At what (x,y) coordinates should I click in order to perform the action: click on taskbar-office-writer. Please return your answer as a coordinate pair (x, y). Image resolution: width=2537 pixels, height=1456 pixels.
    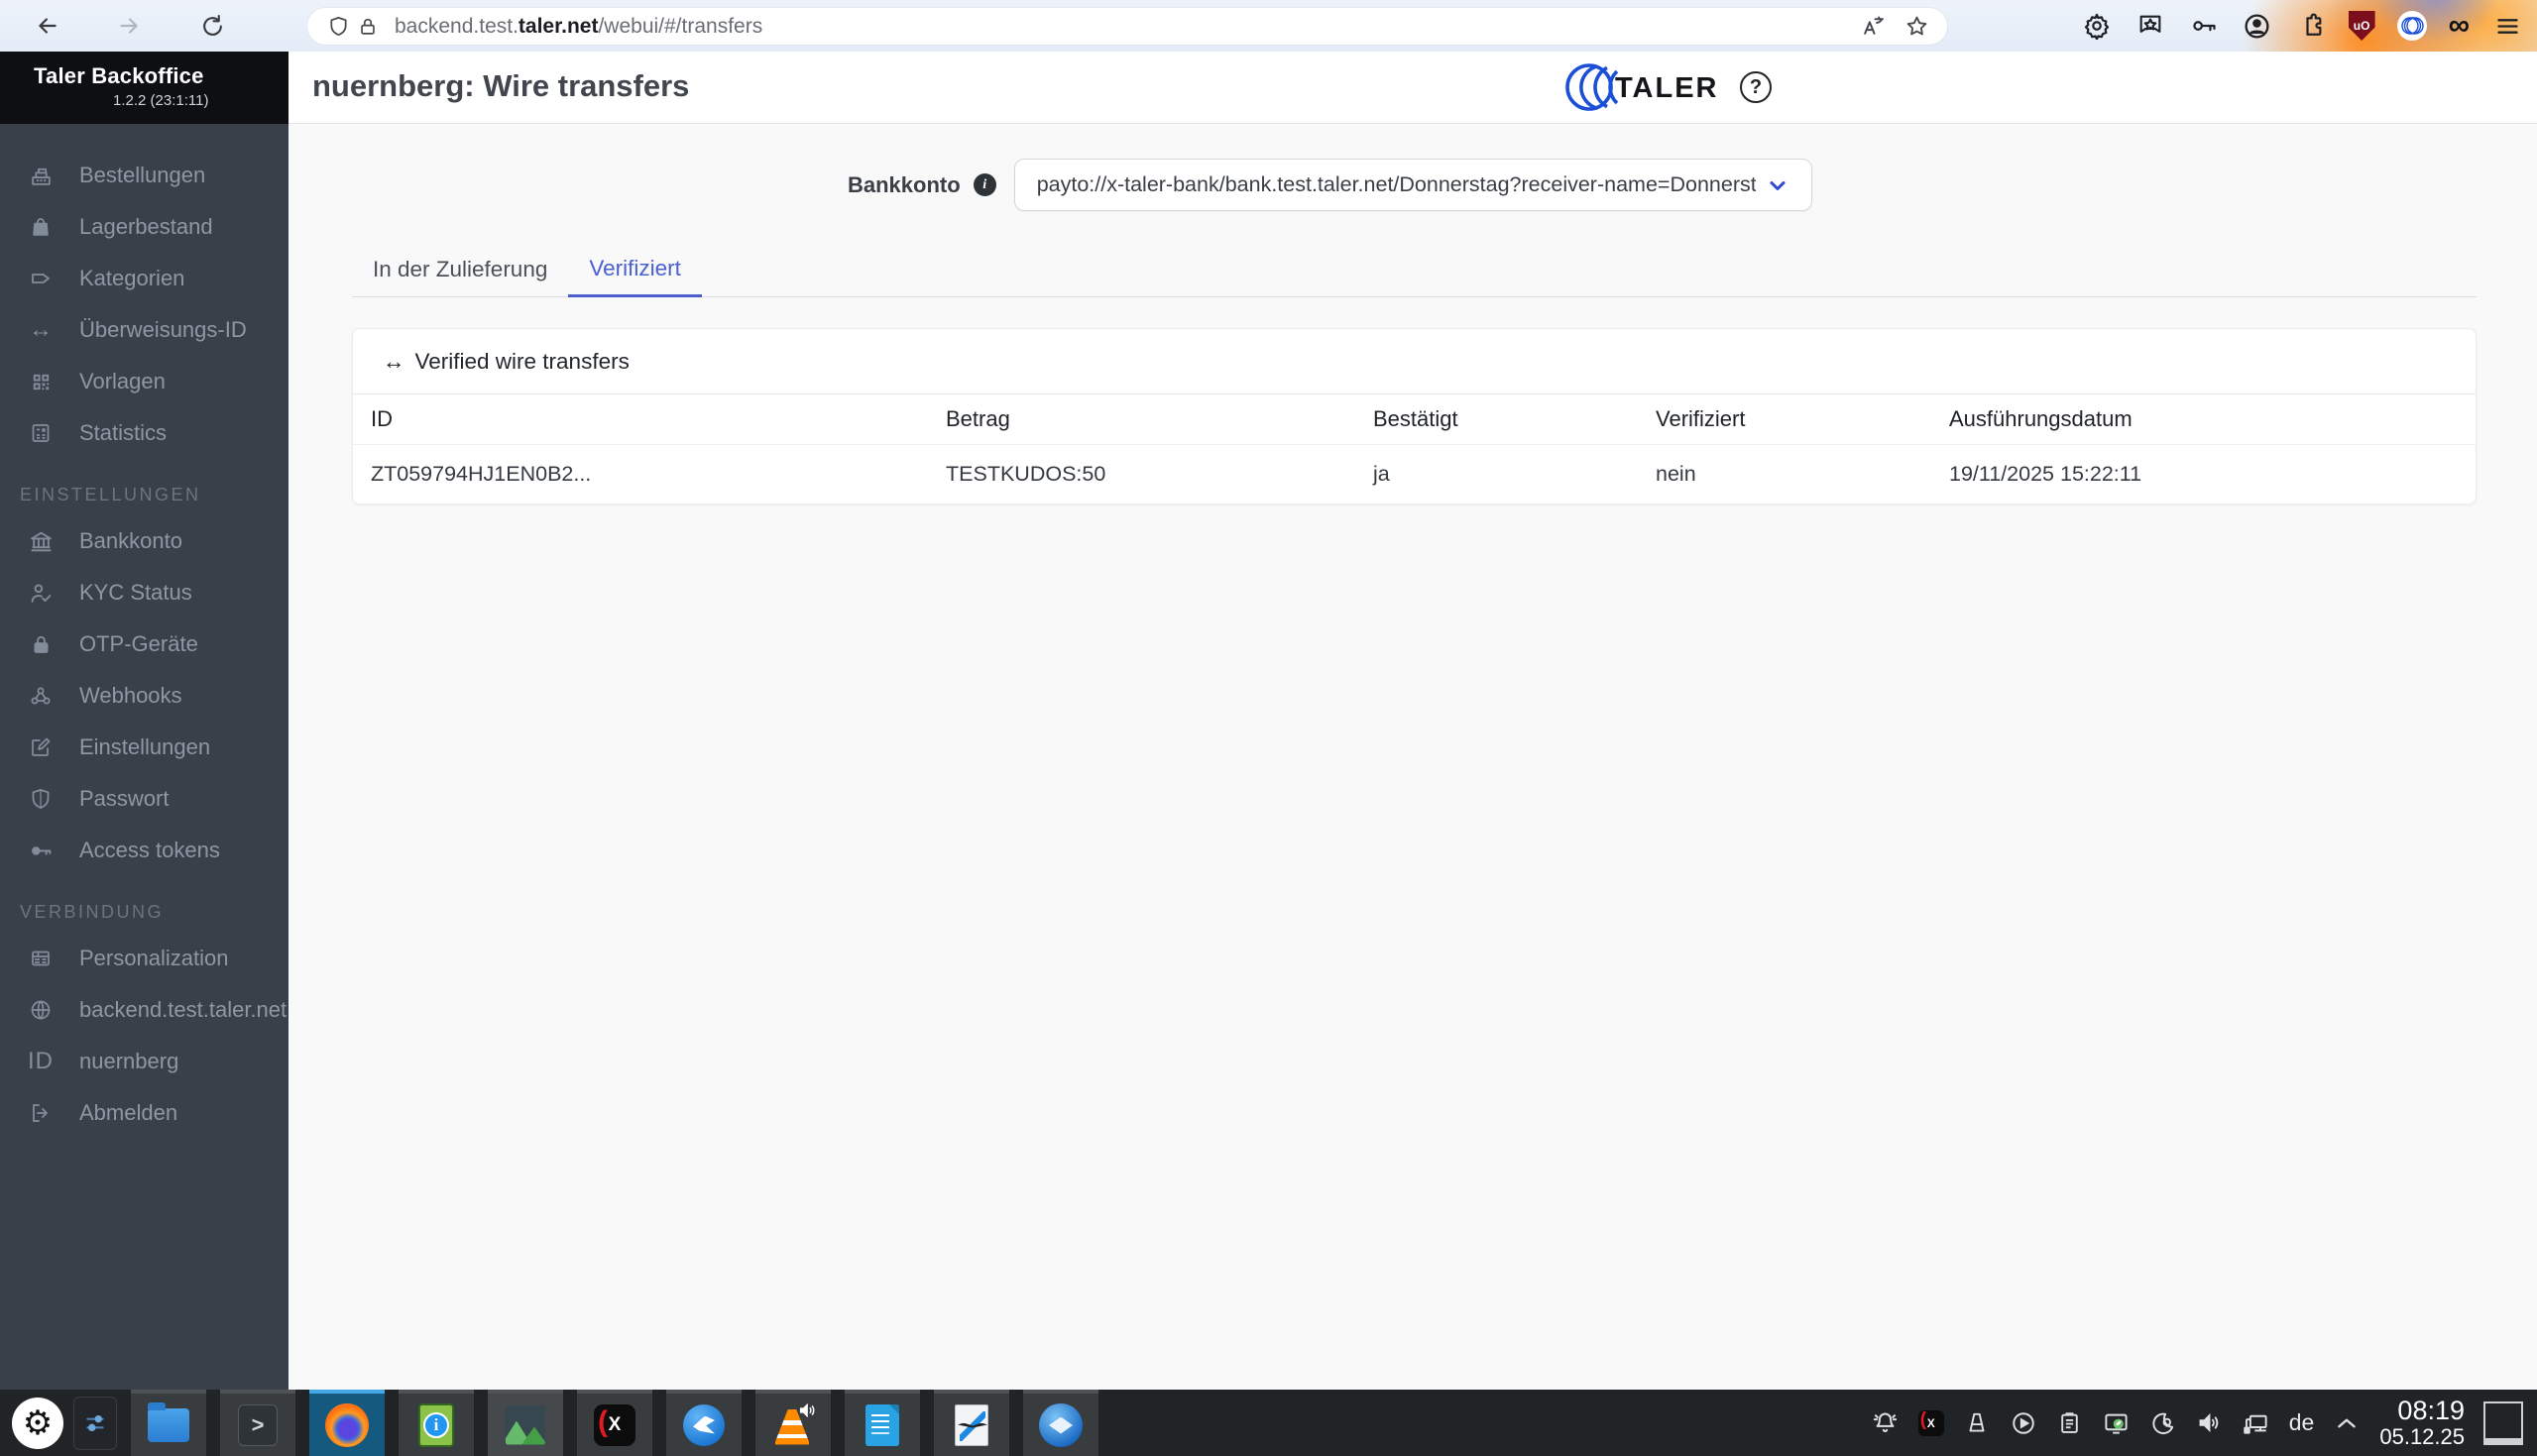
    Looking at the image, I should click on (971, 1423).